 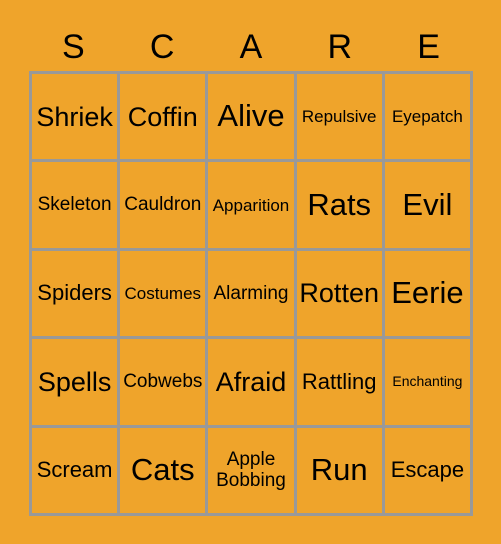 I want to click on bingo-cell-r2c2: Cauldron, so click(x=164, y=206).